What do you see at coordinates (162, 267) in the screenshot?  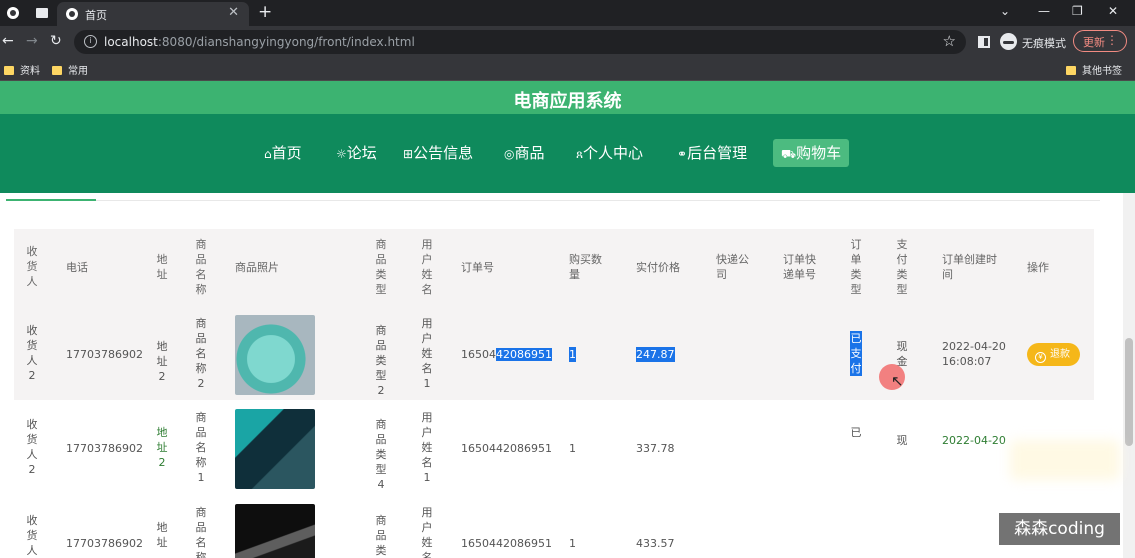 I see `col-address: 地址` at bounding box center [162, 267].